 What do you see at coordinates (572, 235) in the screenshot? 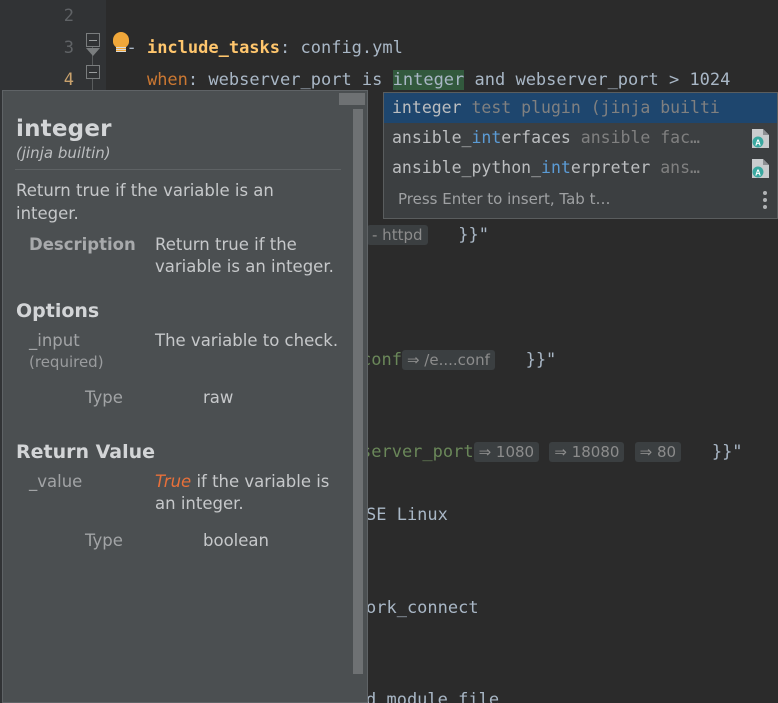
I see `code-line: - httpd }}"` at bounding box center [572, 235].